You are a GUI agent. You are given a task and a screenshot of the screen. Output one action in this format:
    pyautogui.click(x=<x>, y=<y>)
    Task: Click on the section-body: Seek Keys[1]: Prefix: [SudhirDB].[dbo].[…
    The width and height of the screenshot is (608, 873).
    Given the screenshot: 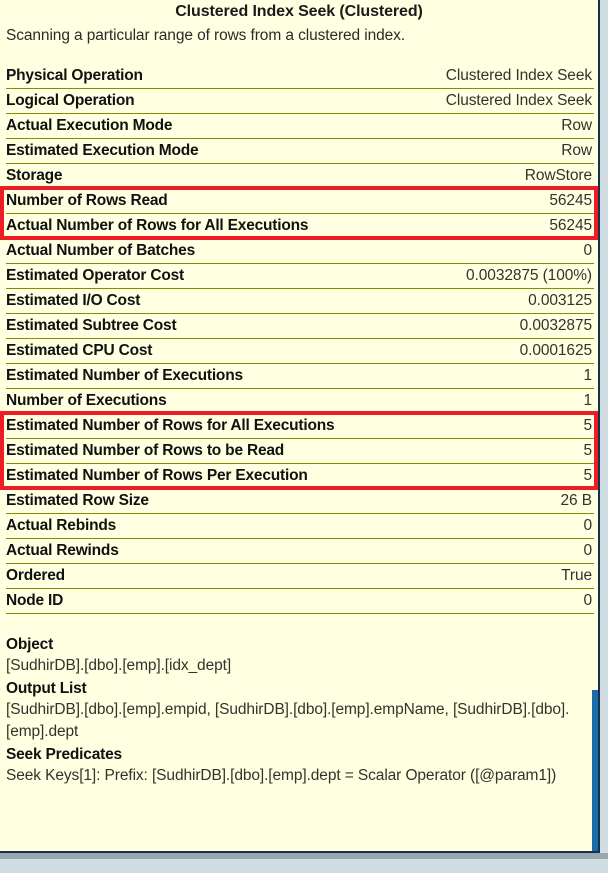 What is the action you would take?
    pyautogui.click(x=281, y=775)
    